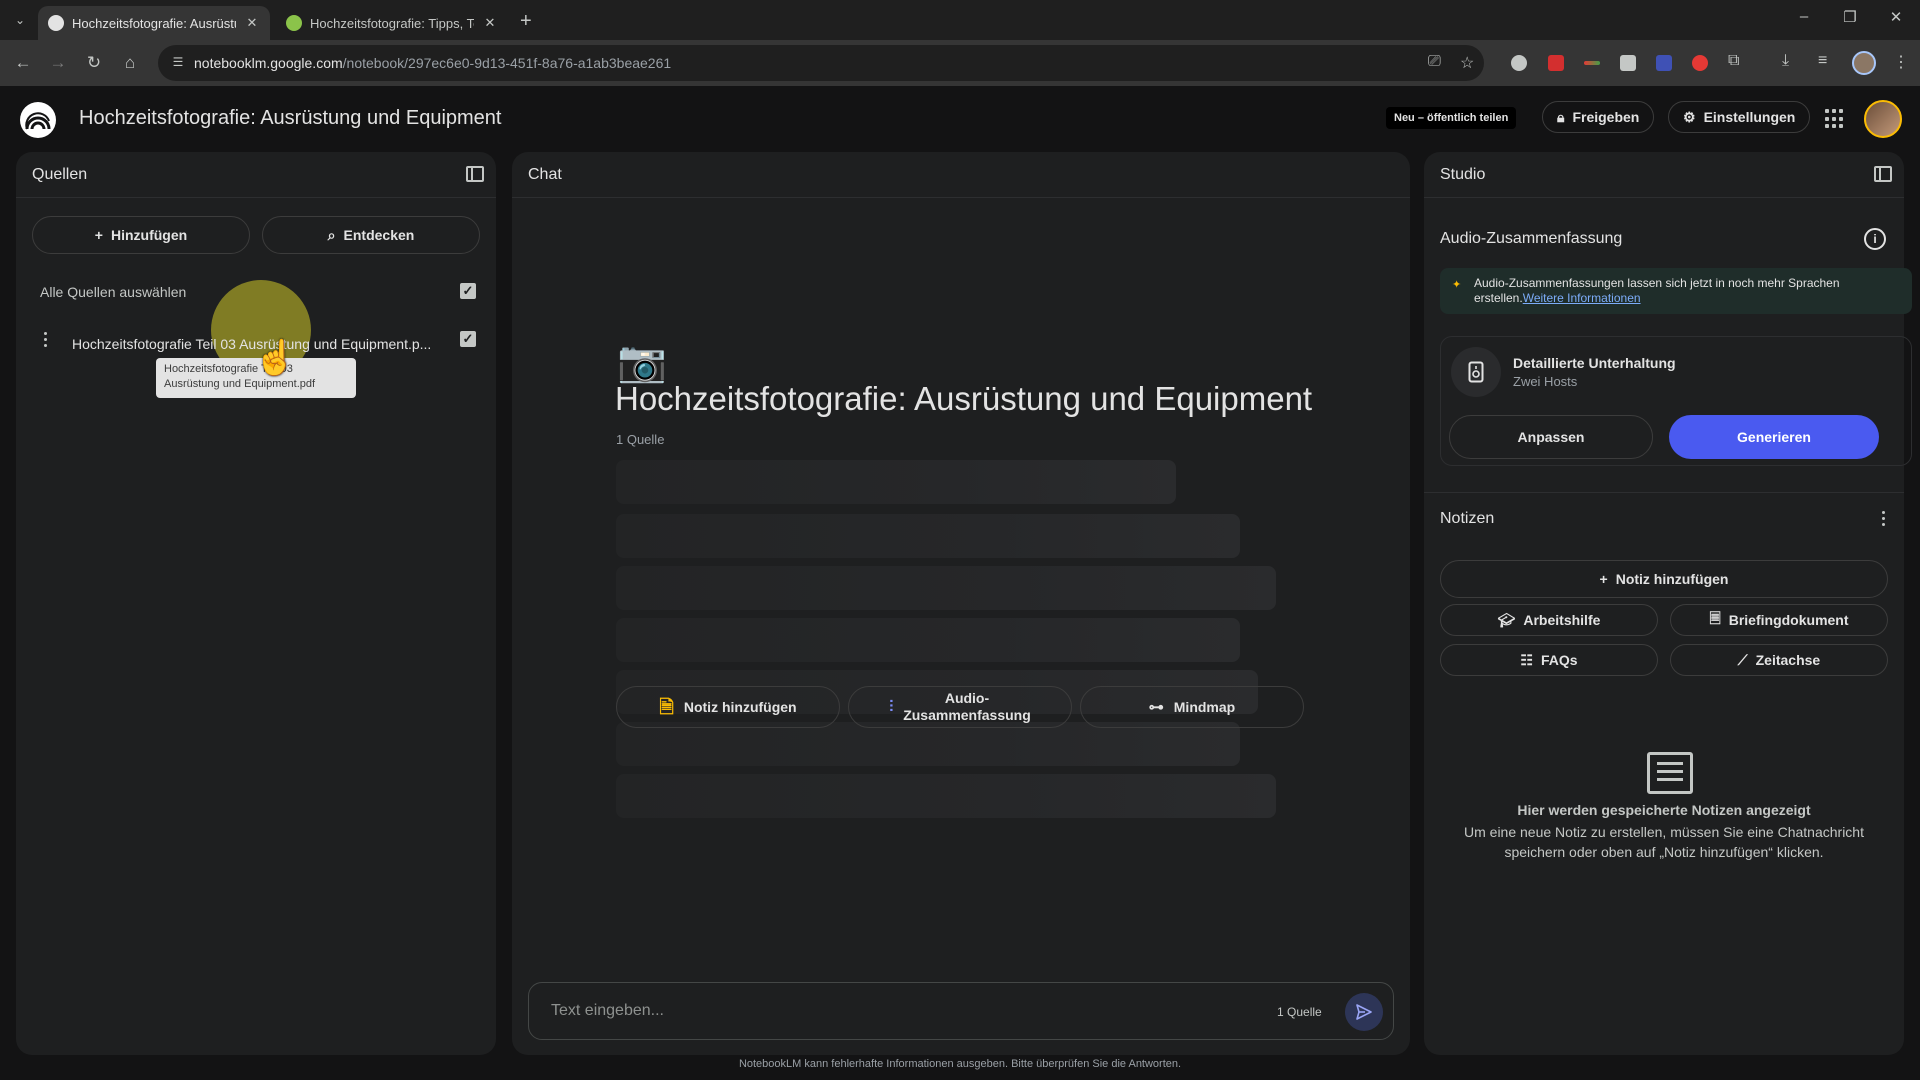 This screenshot has width=1920, height=1080. I want to click on discover-sources-button: ⌕ Entdecken, so click(371, 235).